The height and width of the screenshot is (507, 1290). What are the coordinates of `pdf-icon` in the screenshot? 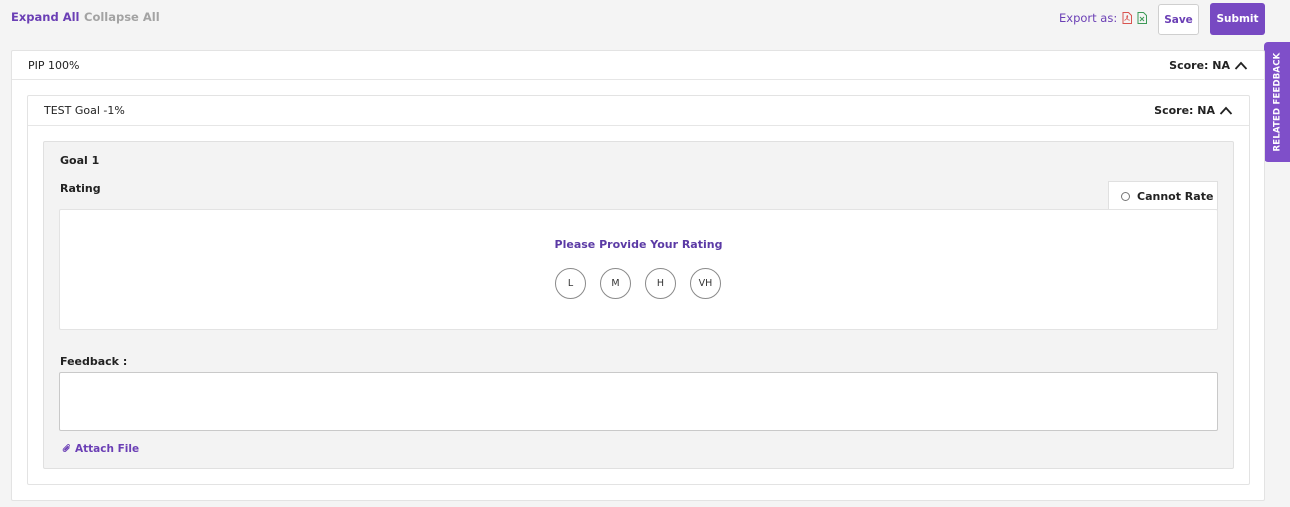 It's located at (1127, 18).